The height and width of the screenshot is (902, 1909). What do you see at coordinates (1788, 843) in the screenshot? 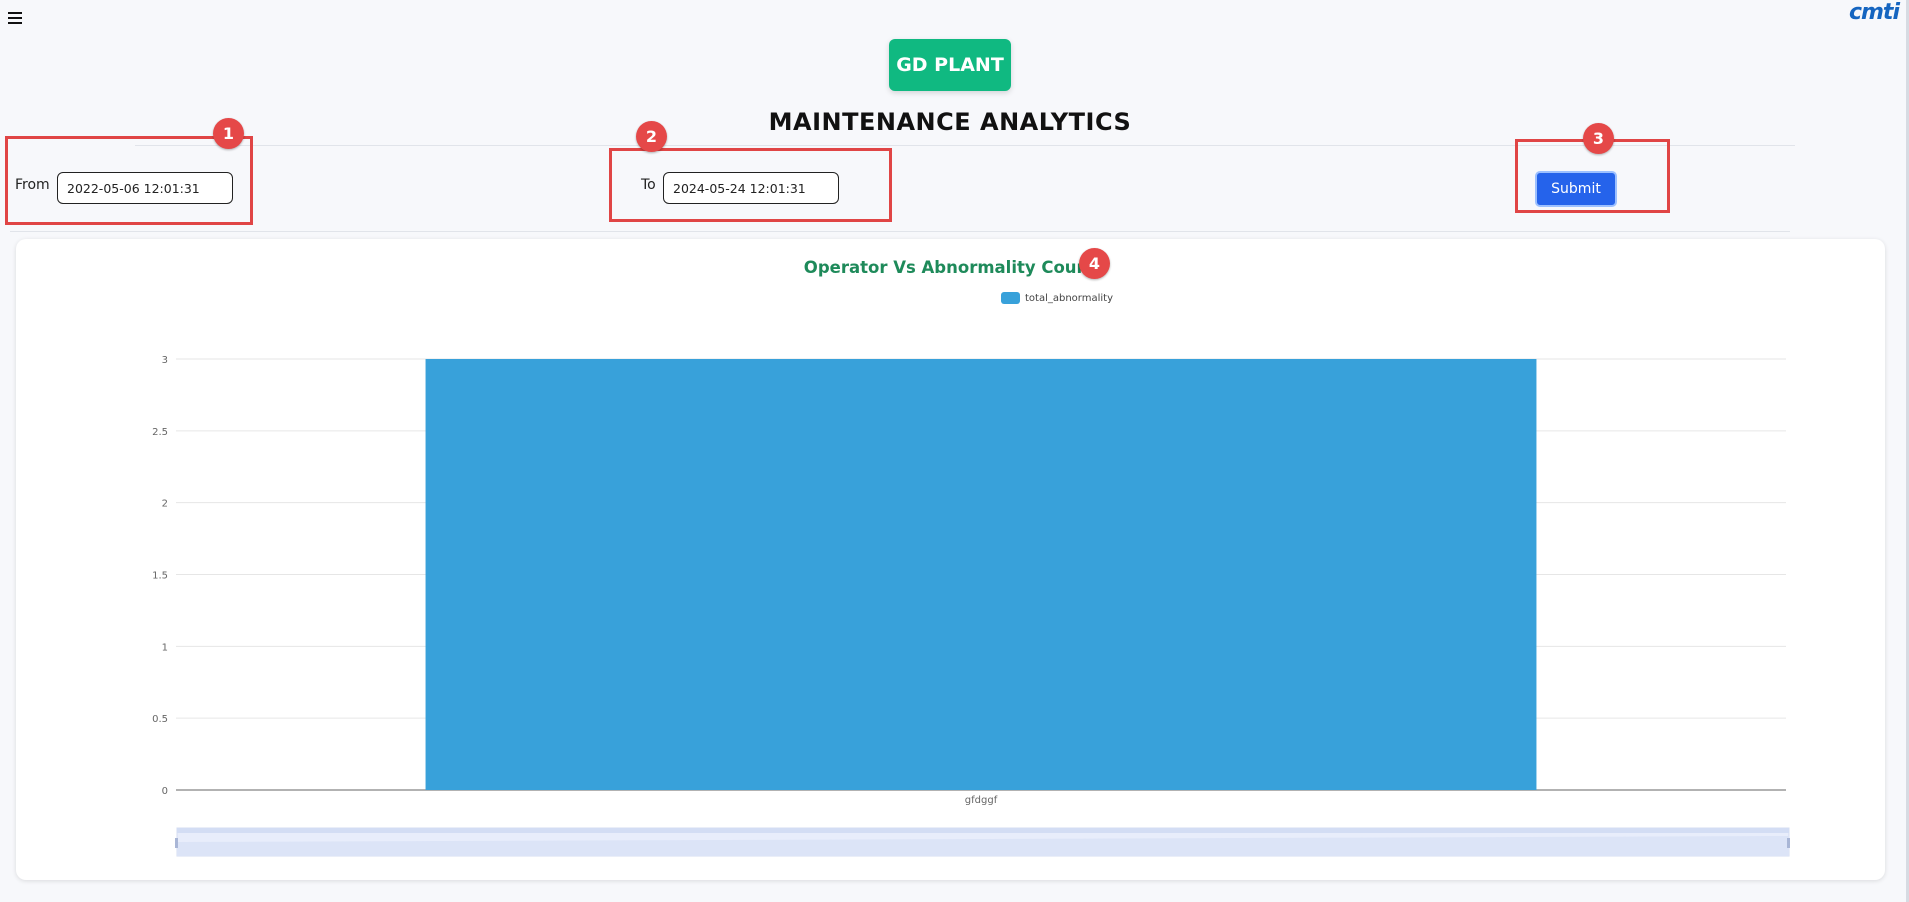
I see `zoom-handle-right` at bounding box center [1788, 843].